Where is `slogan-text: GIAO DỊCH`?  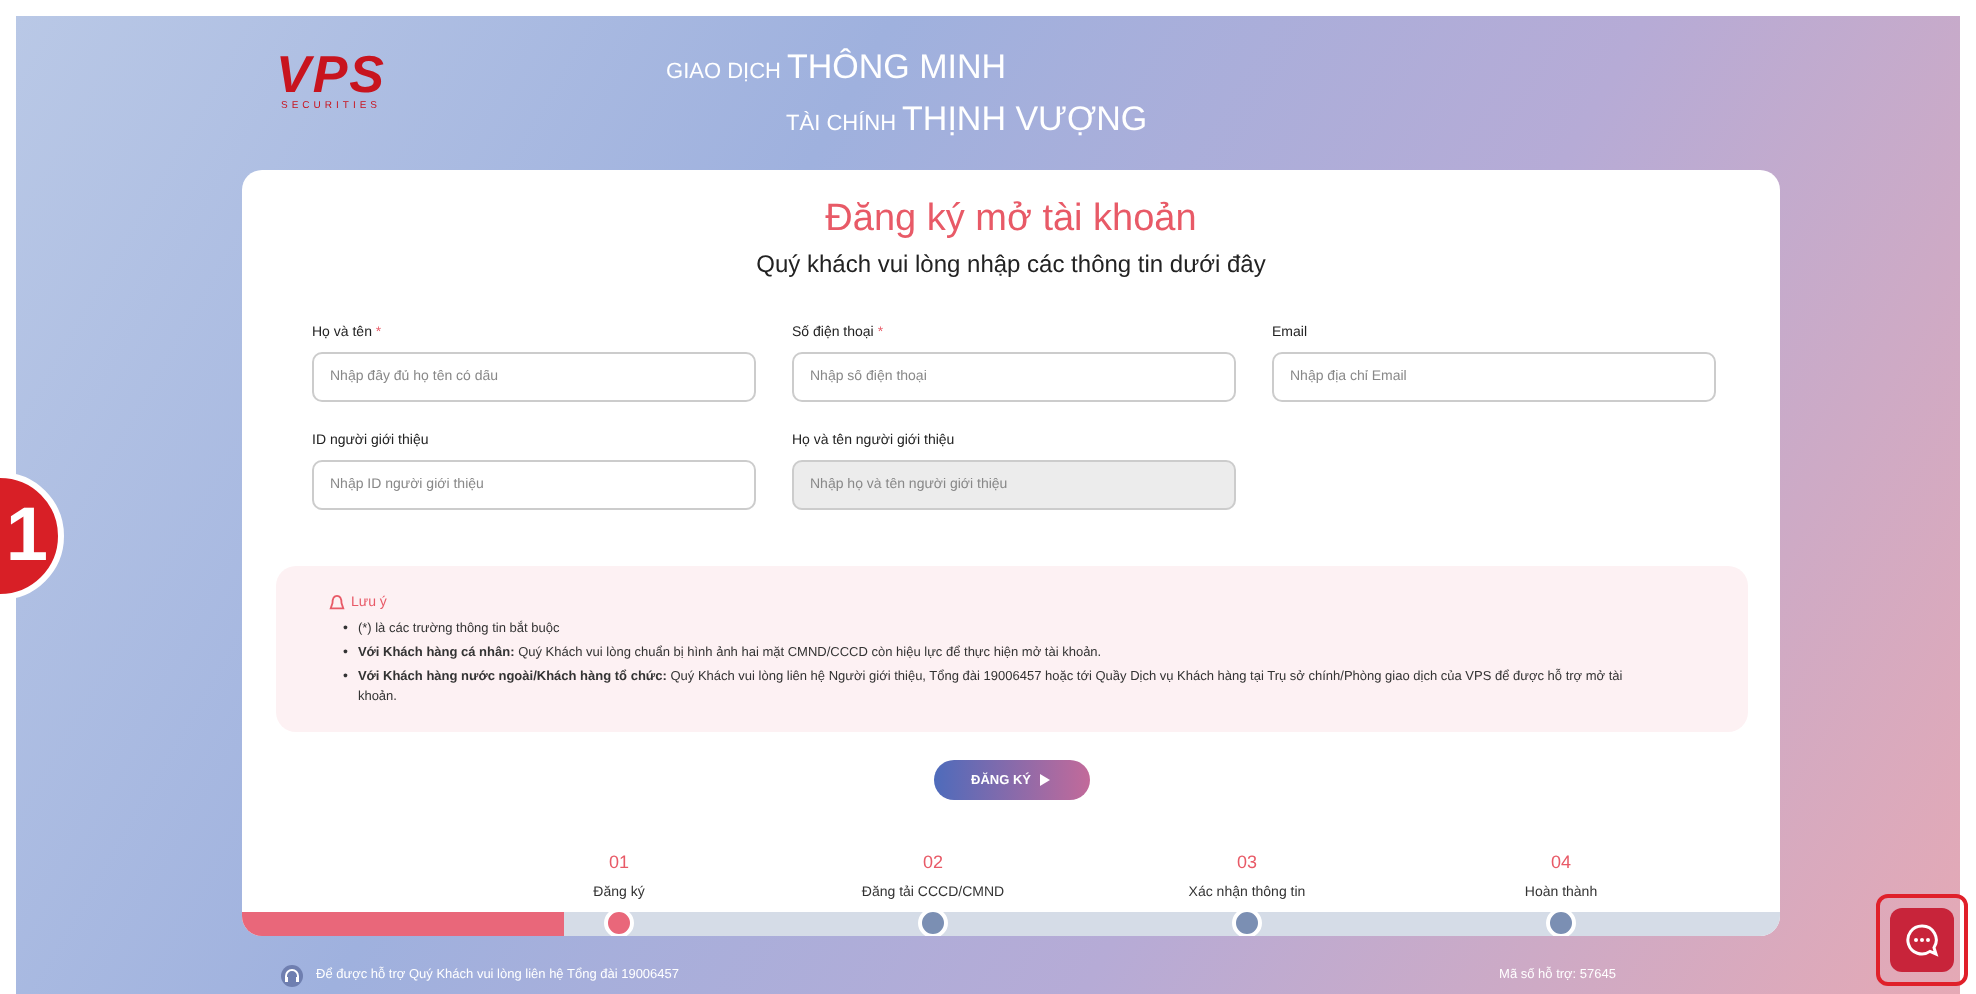
slogan-text: GIAO DỊCH is located at coordinates (723, 72).